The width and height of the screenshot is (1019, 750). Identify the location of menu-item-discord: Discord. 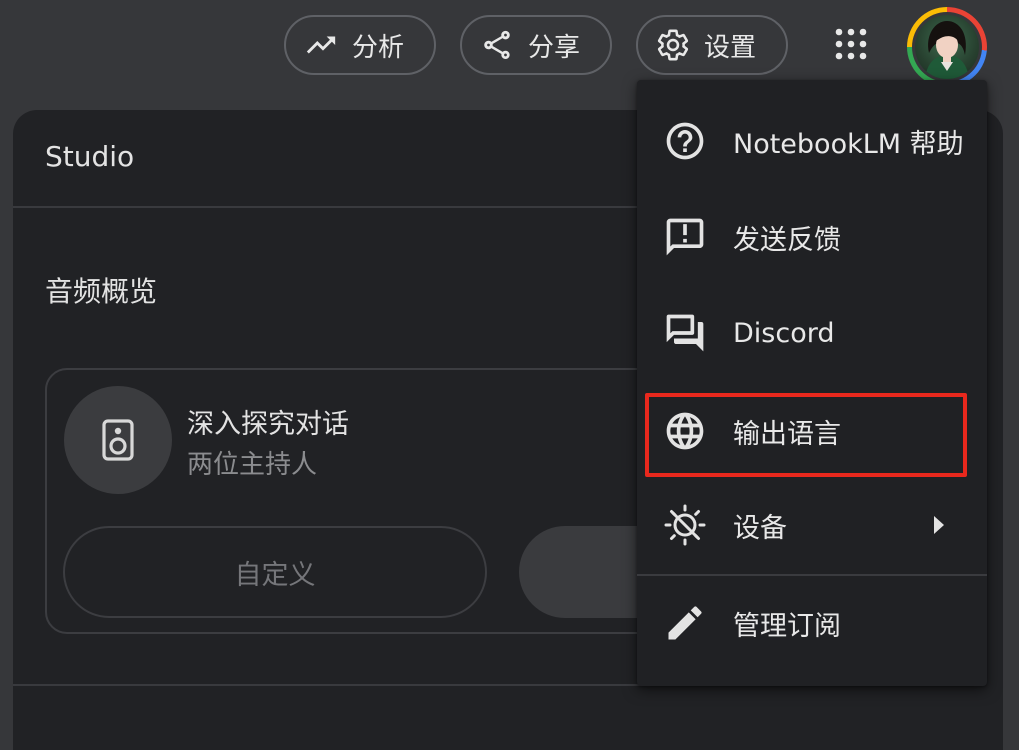
(812, 333).